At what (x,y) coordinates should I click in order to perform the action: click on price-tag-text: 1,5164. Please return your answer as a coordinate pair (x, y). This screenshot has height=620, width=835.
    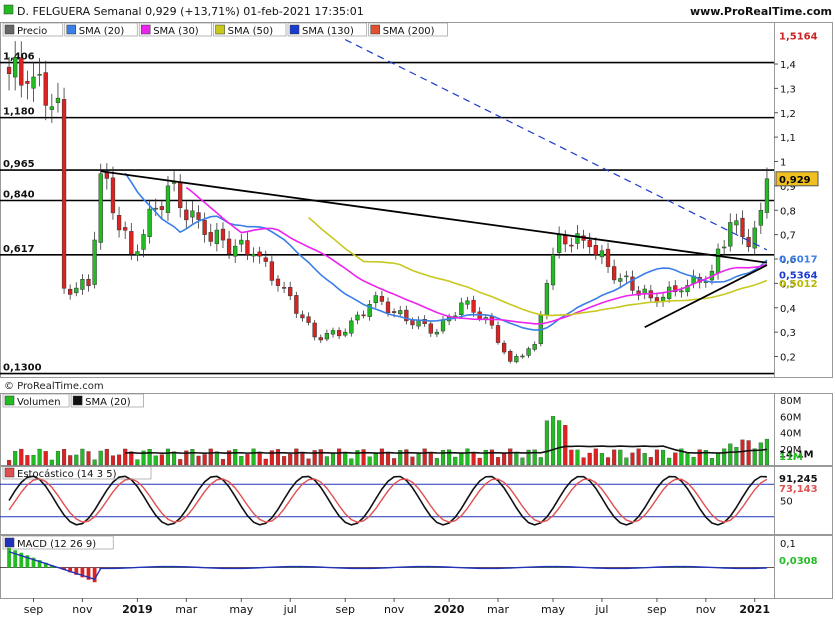
    Looking at the image, I should click on (798, 37).